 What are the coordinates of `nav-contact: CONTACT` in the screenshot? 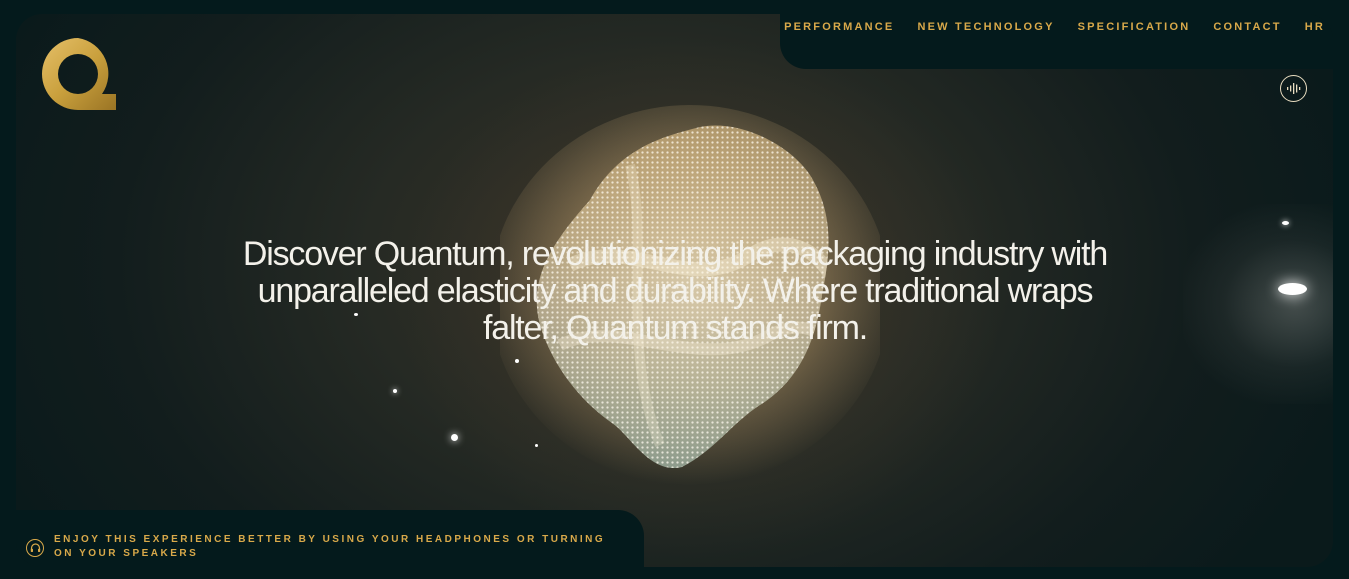 It's located at (1247, 27).